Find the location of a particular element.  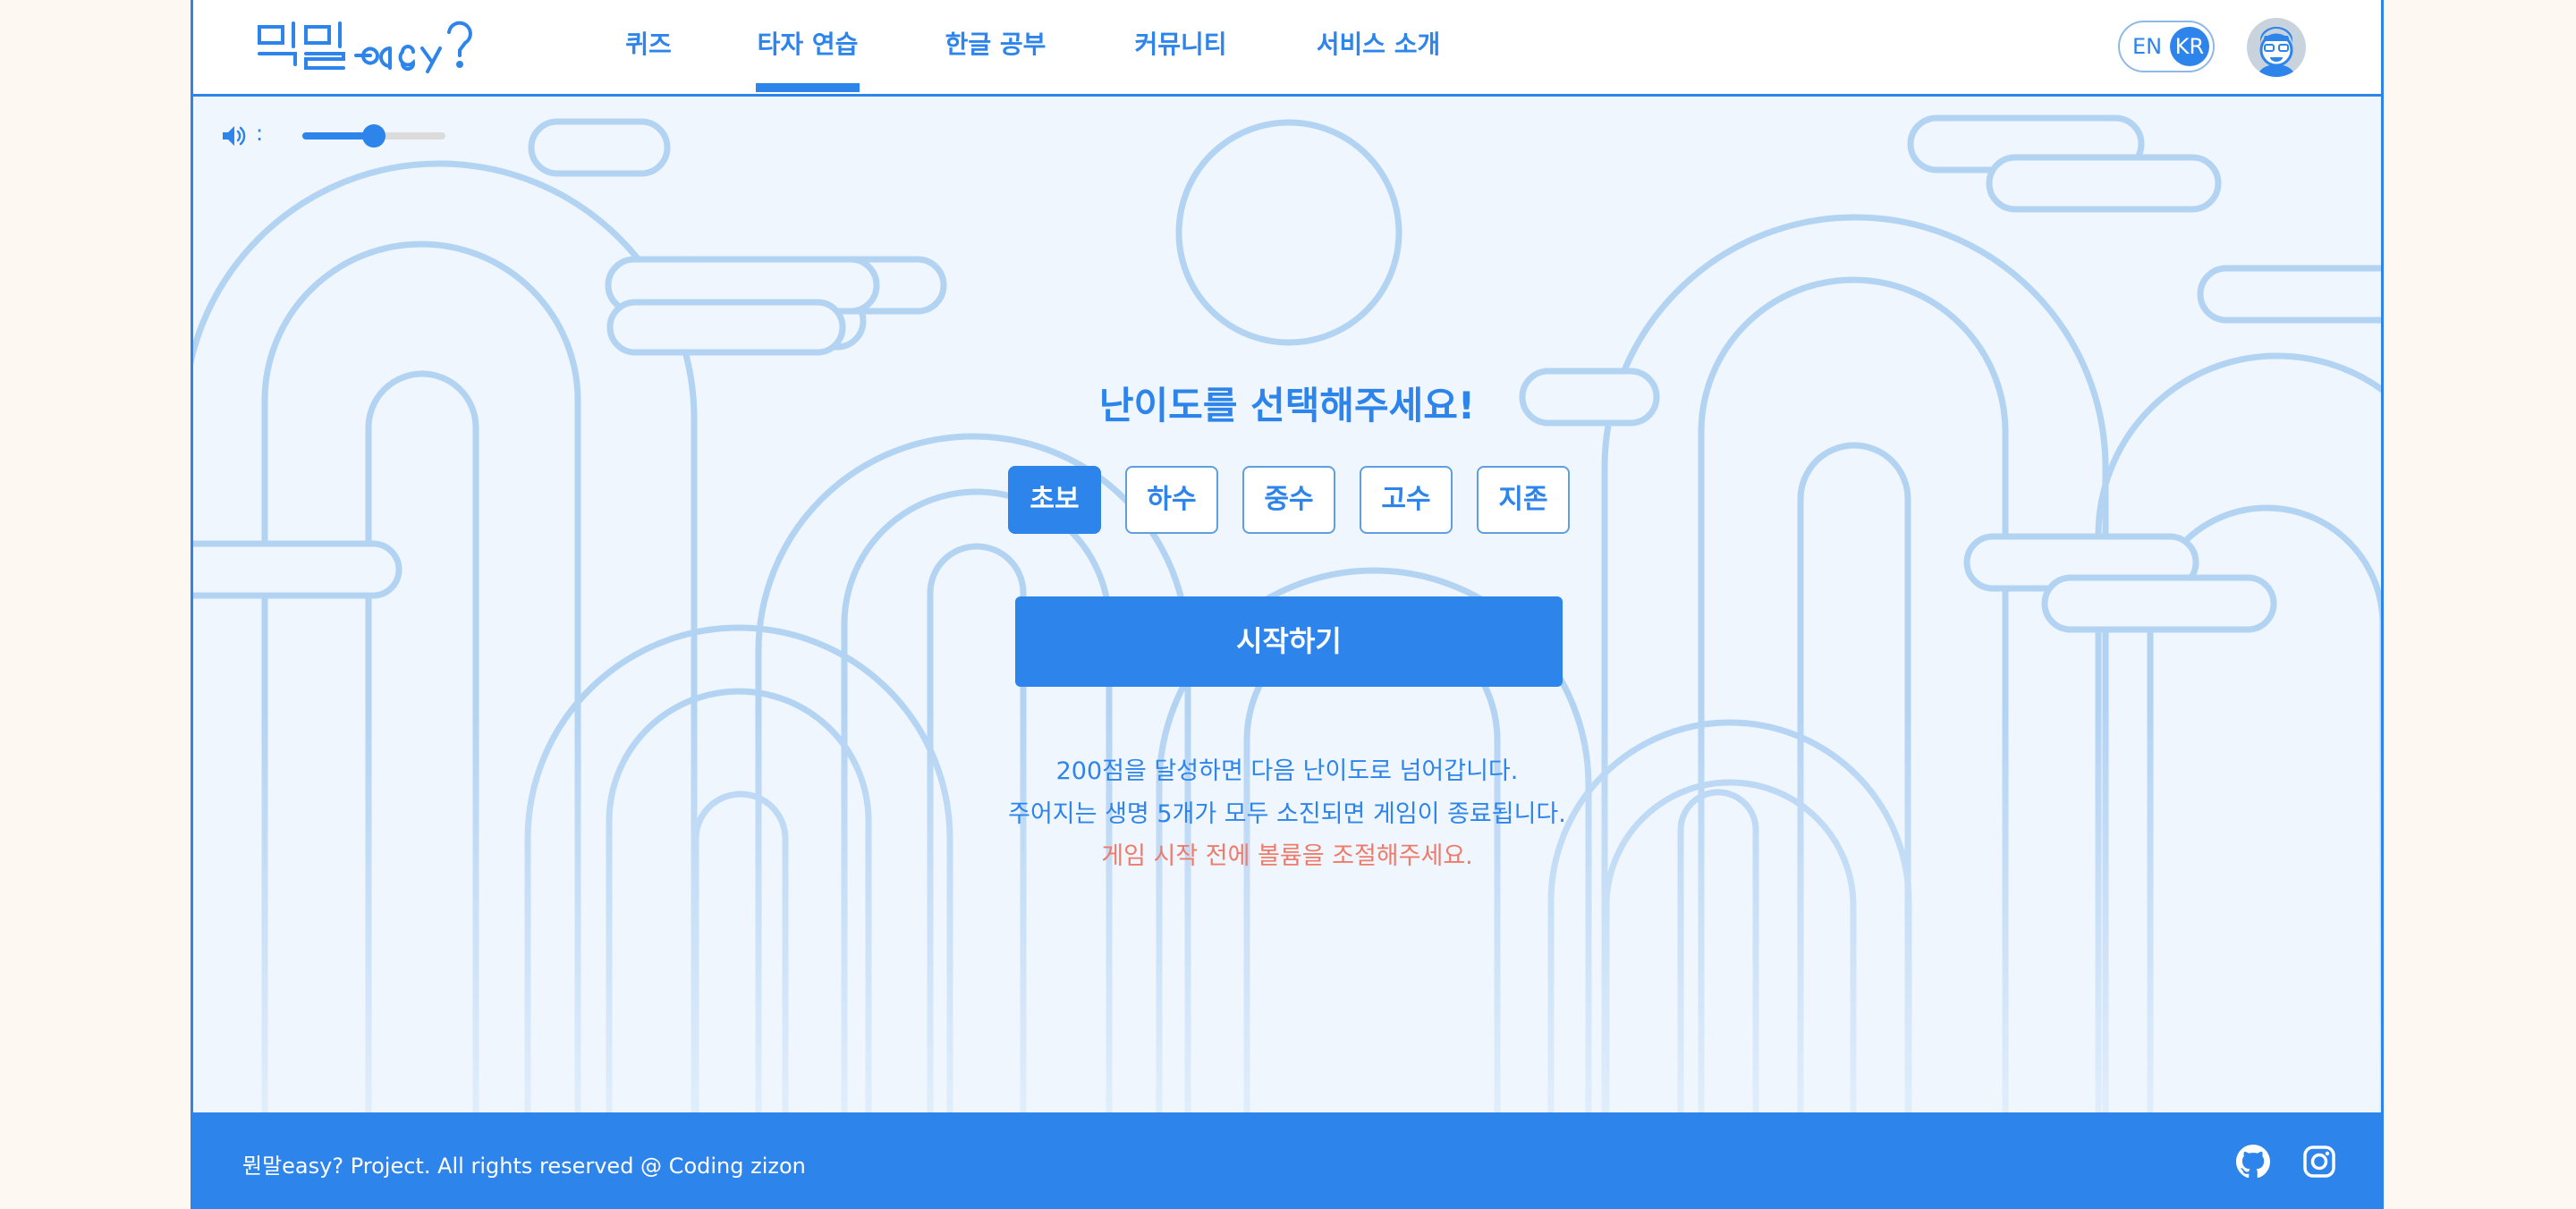

nav-about-service: 서비스 소개 is located at coordinates (1378, 44).